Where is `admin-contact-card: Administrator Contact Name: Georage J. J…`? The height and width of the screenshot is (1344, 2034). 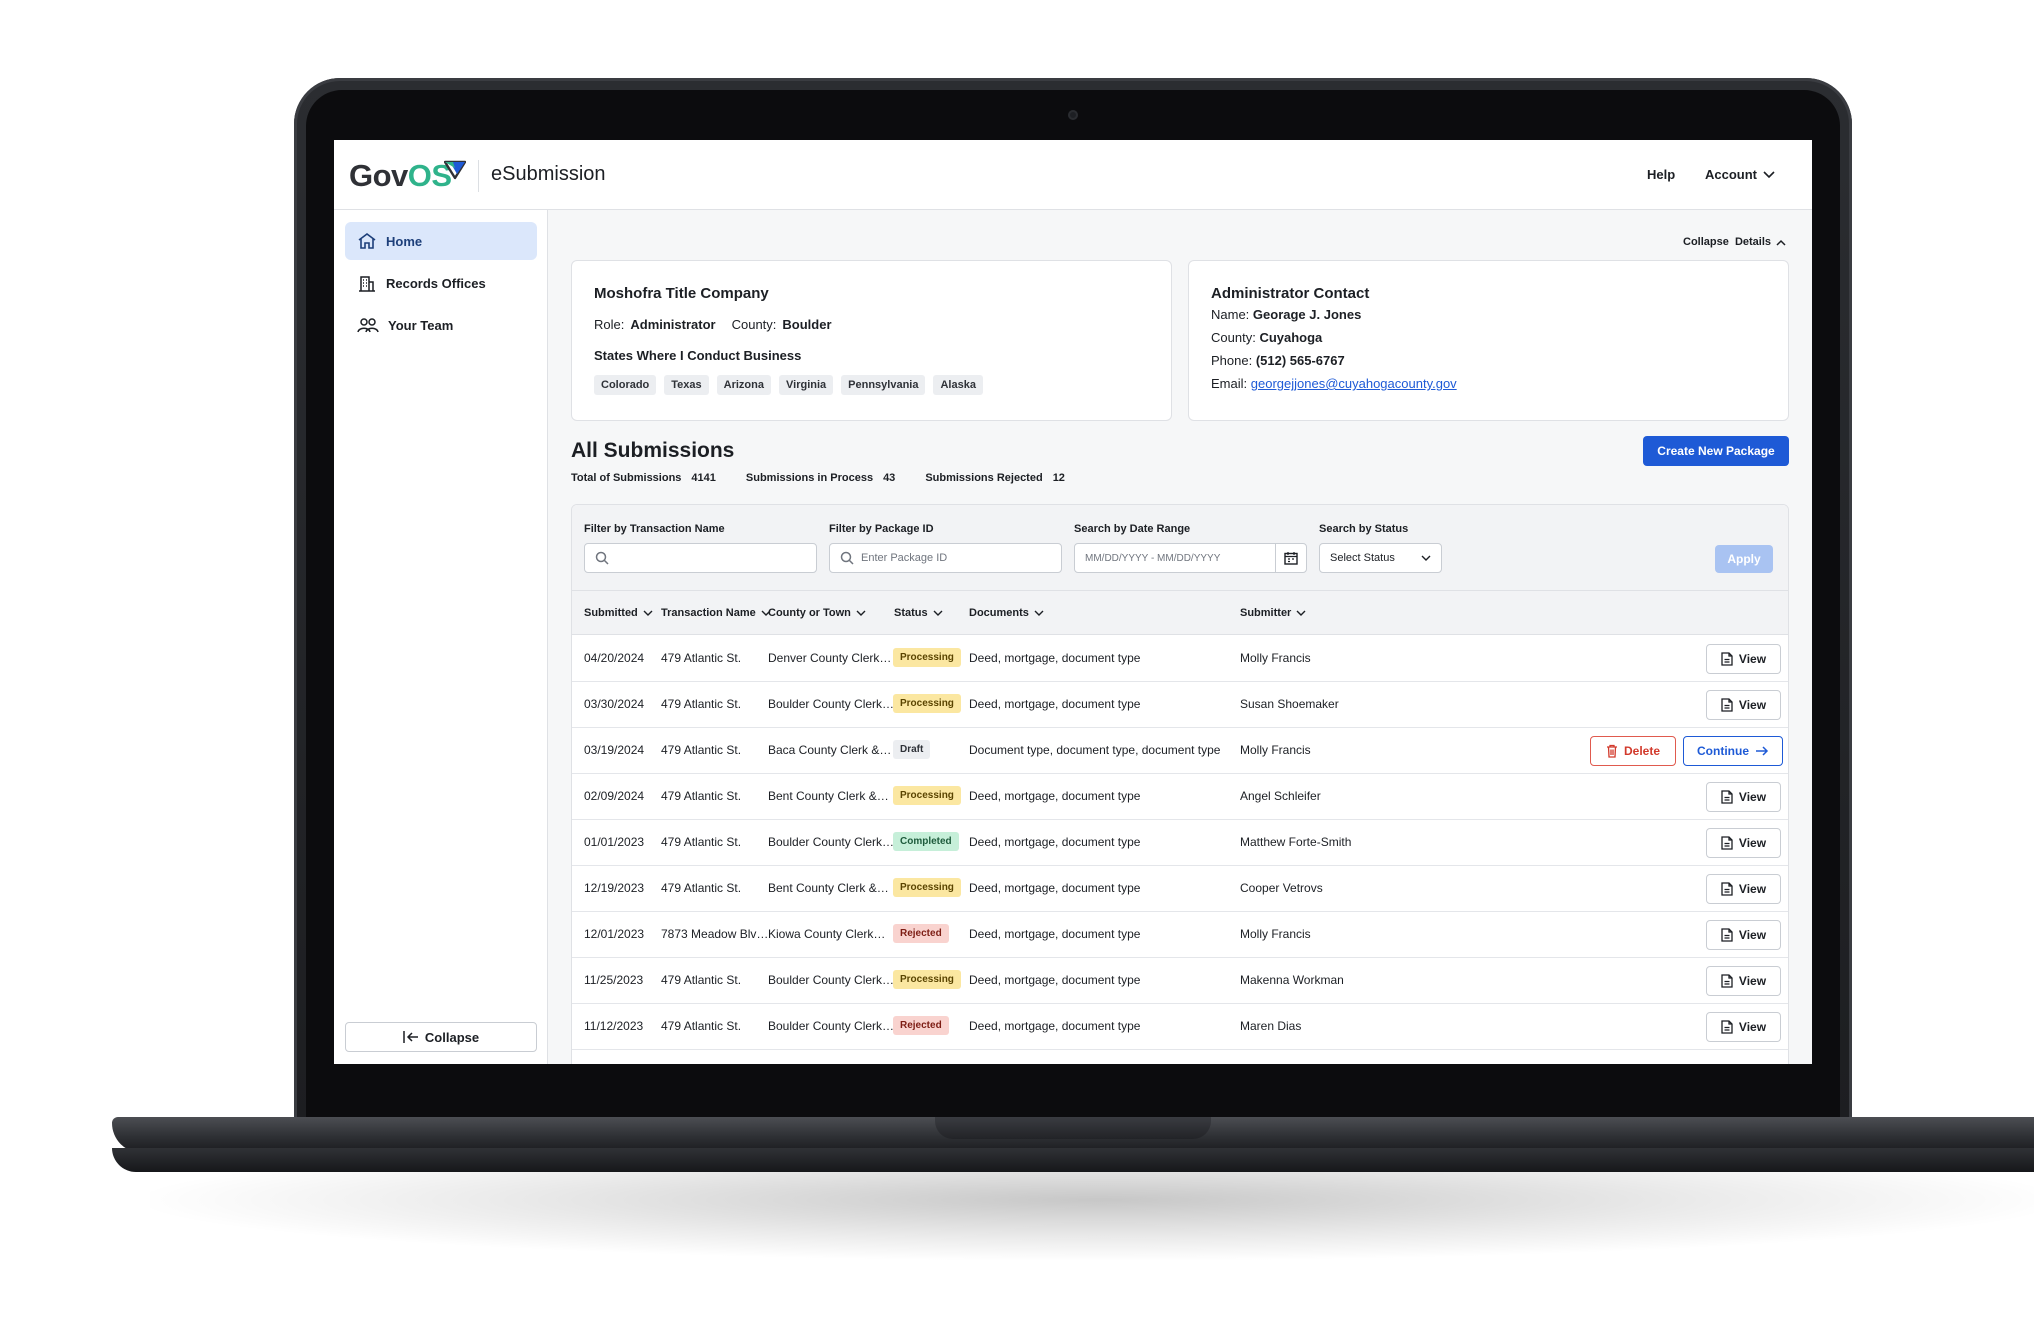 admin-contact-card: Administrator Contact Name: Georage J. J… is located at coordinates (1488, 340).